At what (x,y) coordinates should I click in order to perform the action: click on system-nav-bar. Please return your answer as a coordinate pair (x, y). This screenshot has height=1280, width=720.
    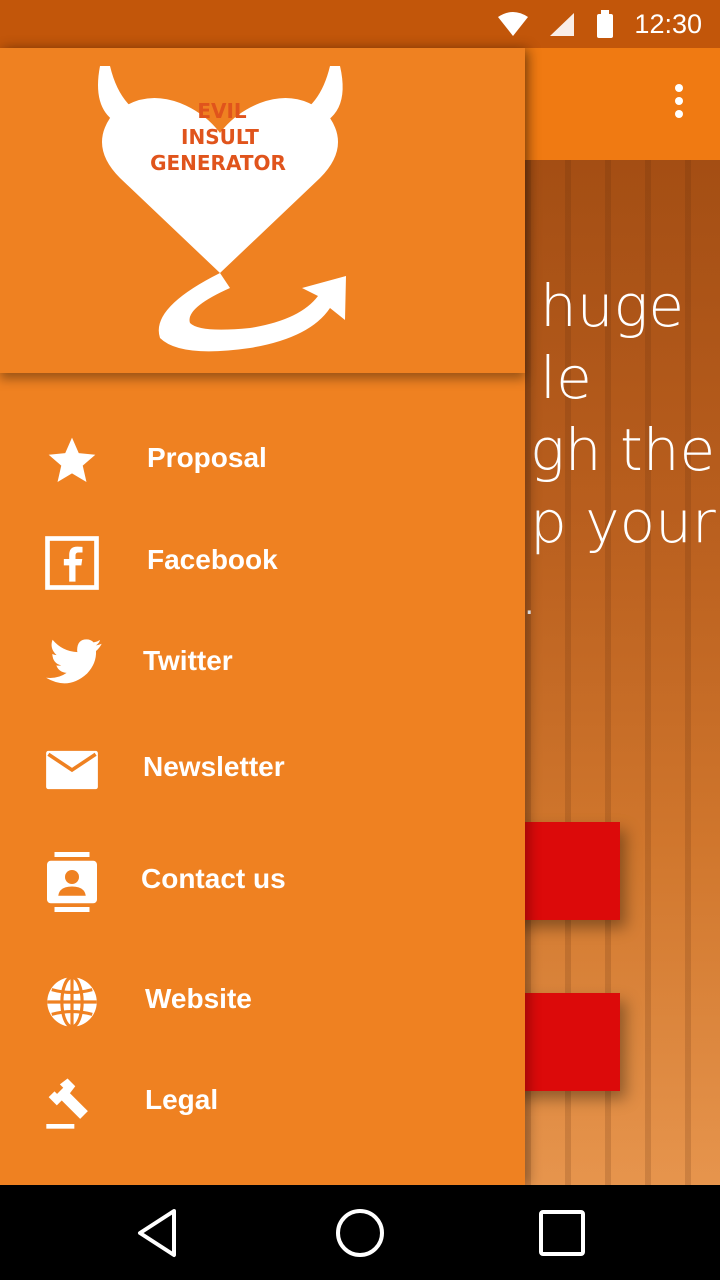
    Looking at the image, I should click on (360, 1232).